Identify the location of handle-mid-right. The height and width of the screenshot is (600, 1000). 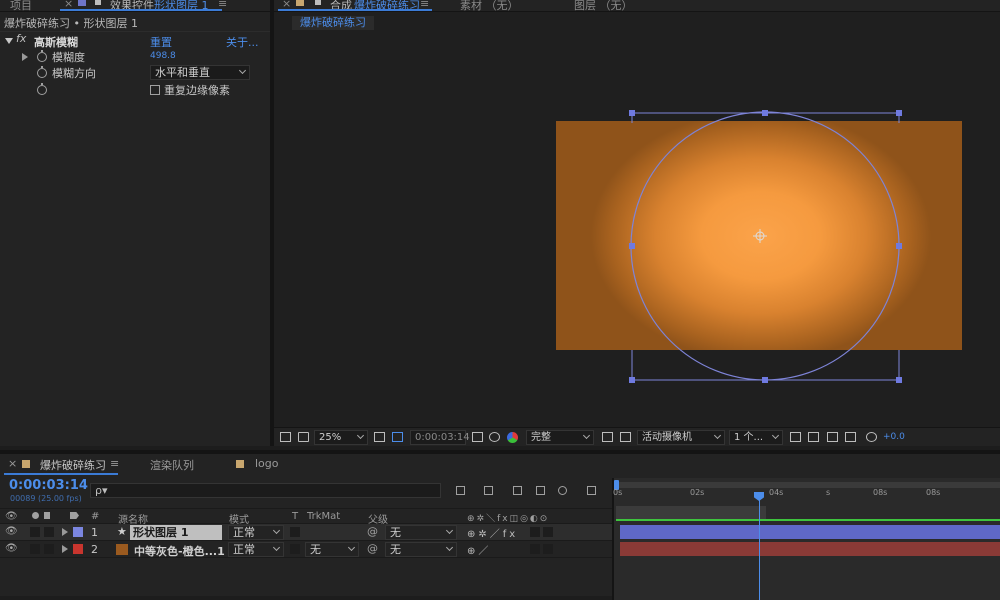
(899, 246).